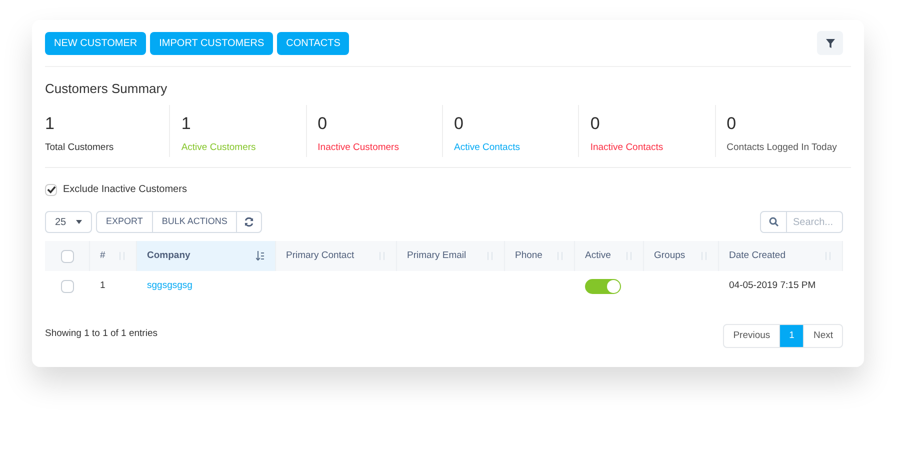 This screenshot has width=898, height=456. I want to click on search-icon, so click(773, 222).